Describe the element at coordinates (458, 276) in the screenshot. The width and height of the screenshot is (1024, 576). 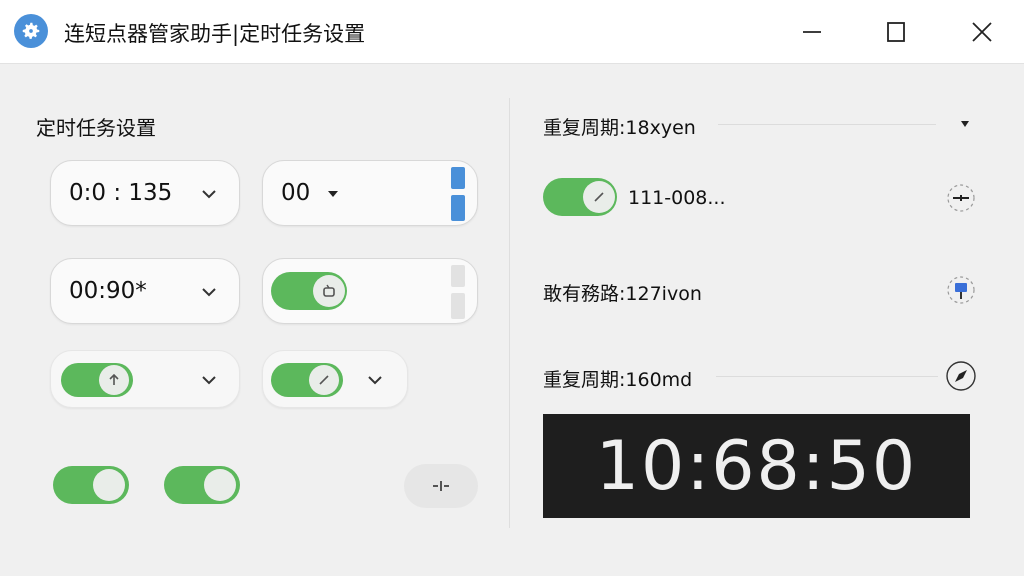
I see `scrollbar-track-upper` at that location.